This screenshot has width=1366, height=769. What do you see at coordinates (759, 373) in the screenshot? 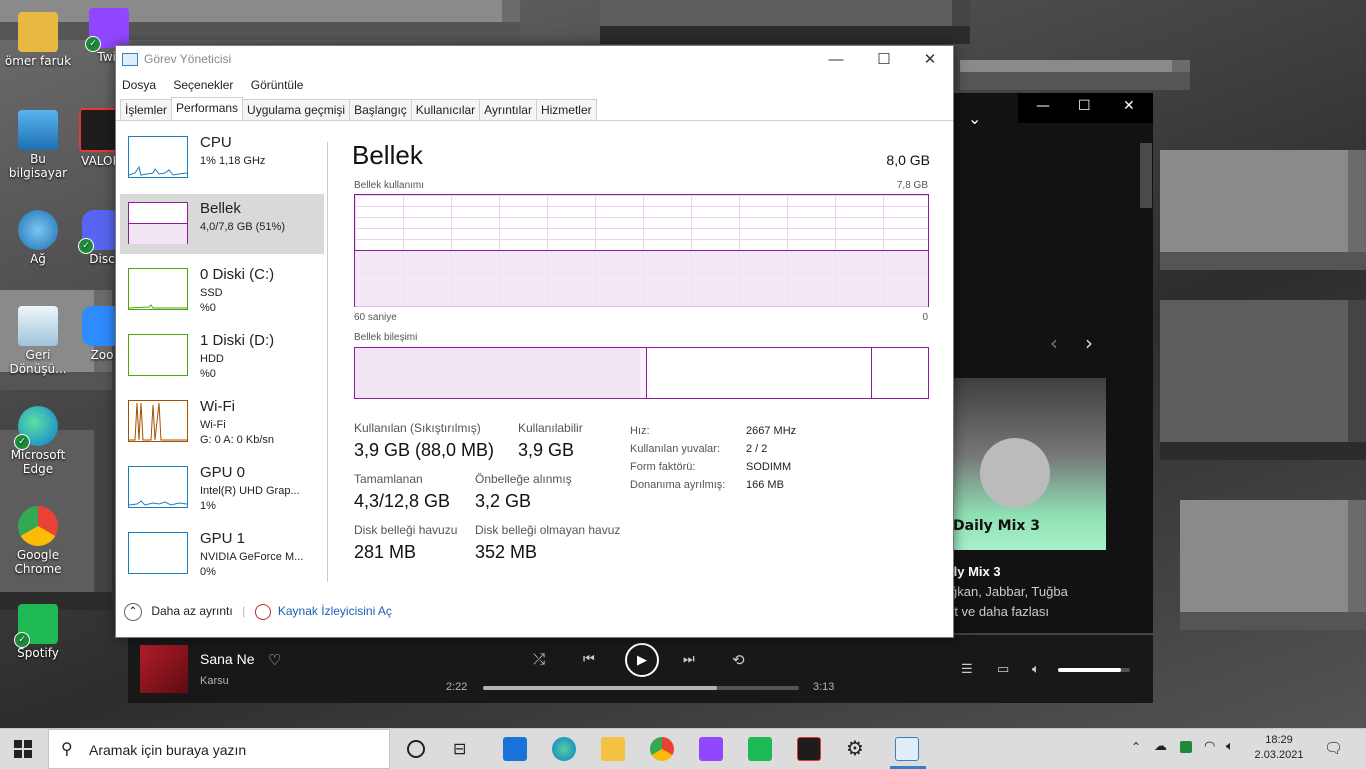
I see `composition-standby` at bounding box center [759, 373].